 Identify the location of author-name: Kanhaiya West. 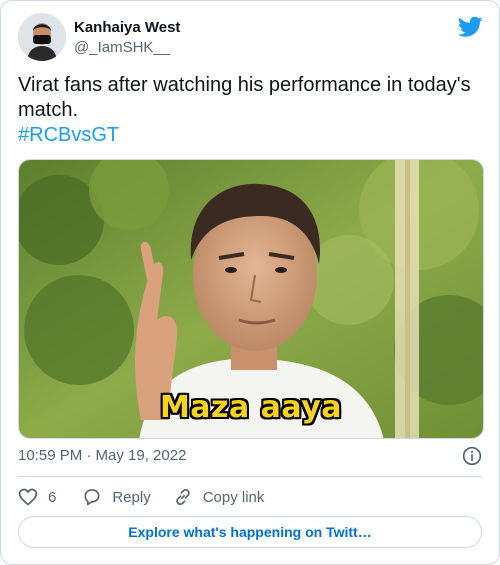
(127, 28).